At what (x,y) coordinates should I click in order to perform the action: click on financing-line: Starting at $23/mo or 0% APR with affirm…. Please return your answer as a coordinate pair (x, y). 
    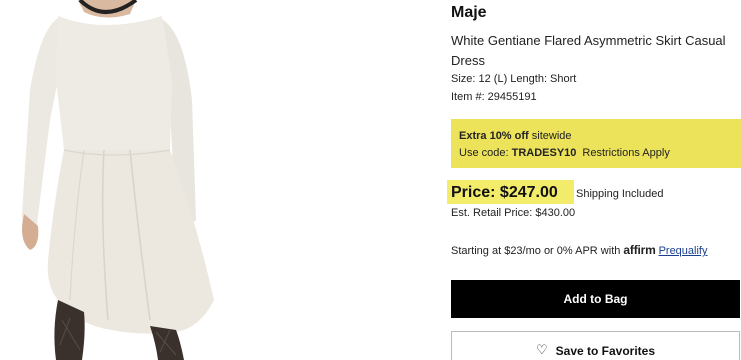
    Looking at the image, I should click on (579, 250).